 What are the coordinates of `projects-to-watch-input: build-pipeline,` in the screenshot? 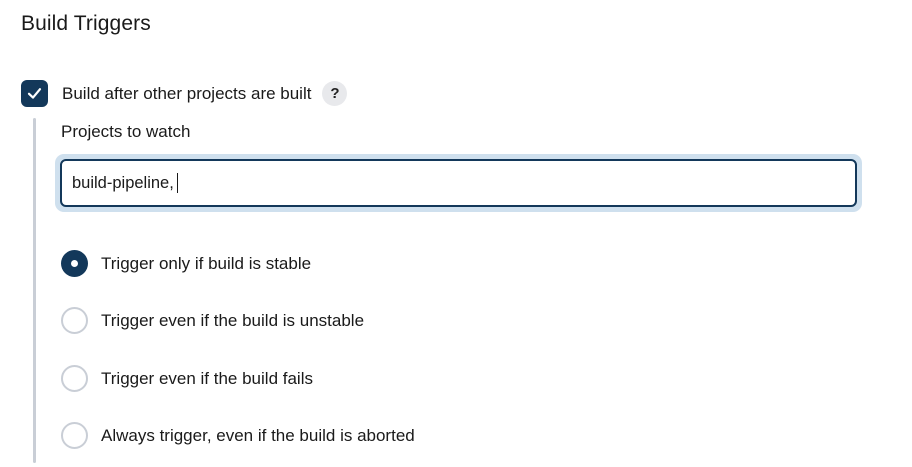 It's located at (458, 183).